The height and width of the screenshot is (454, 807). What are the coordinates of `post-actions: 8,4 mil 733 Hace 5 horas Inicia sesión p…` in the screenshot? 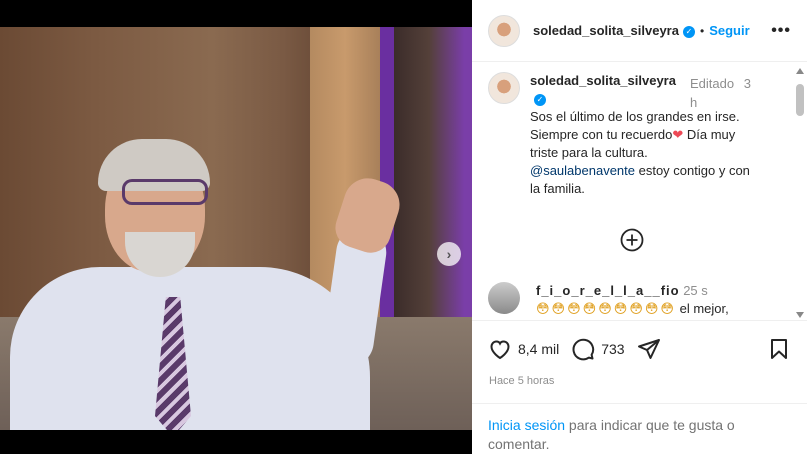 It's located at (639, 387).